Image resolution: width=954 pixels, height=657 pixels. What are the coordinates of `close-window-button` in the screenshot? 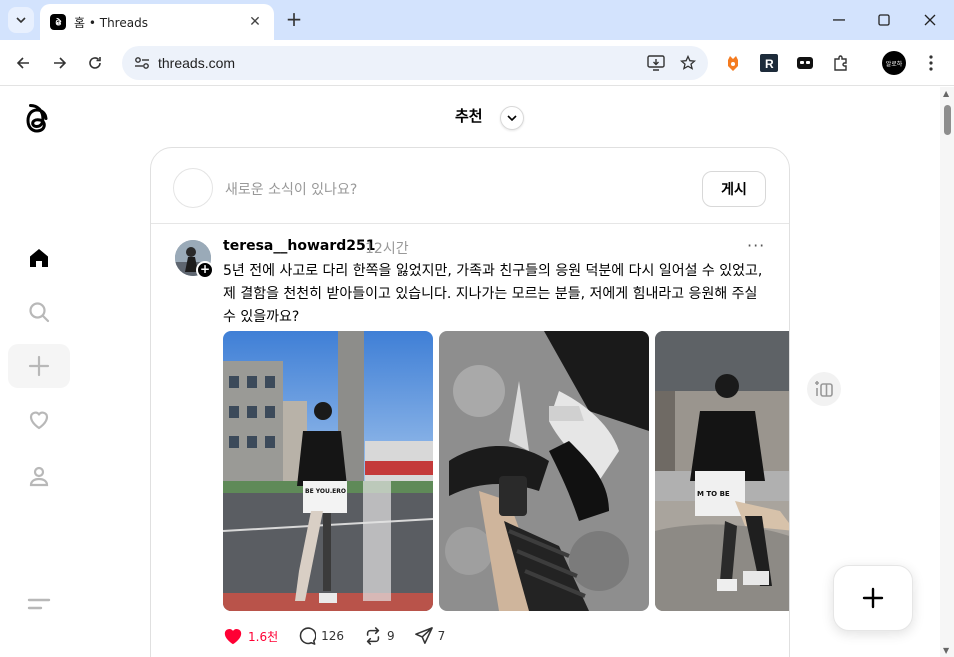 It's located at (930, 20).